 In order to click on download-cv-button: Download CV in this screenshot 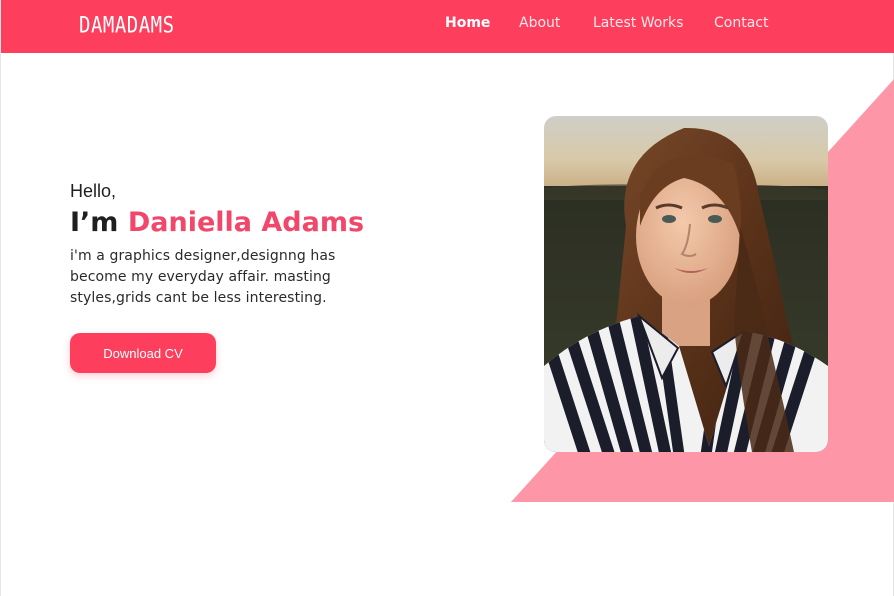, I will do `click(143, 353)`.